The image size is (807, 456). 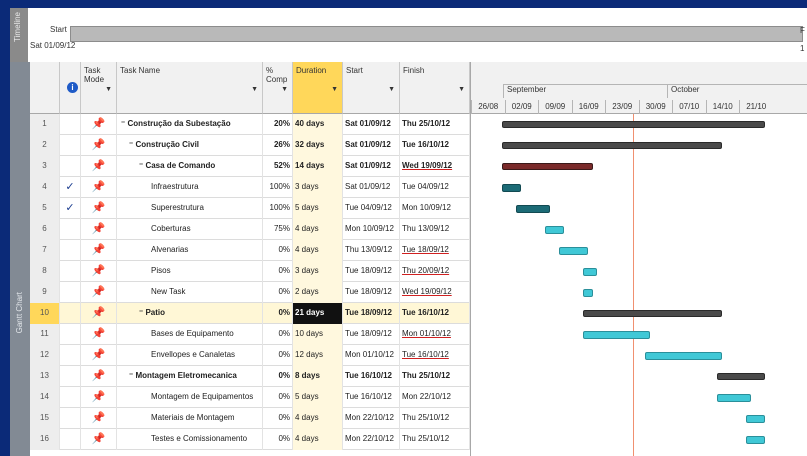 What do you see at coordinates (371, 88) in the screenshot?
I see `col-header-start: Start ▼` at bounding box center [371, 88].